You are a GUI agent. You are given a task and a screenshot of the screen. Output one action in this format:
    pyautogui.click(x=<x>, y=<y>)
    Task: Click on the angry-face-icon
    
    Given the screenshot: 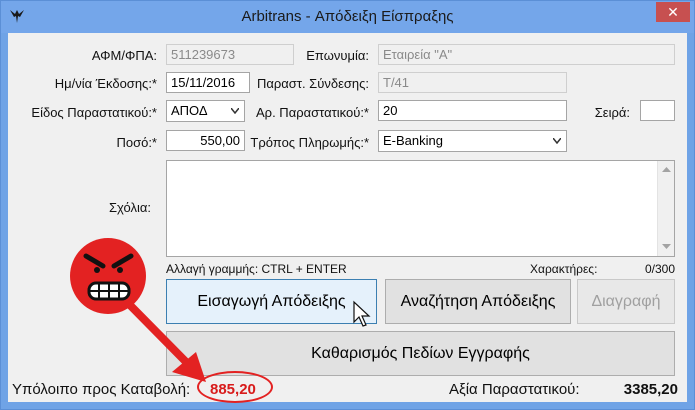 What is the action you would take?
    pyautogui.click(x=108, y=276)
    